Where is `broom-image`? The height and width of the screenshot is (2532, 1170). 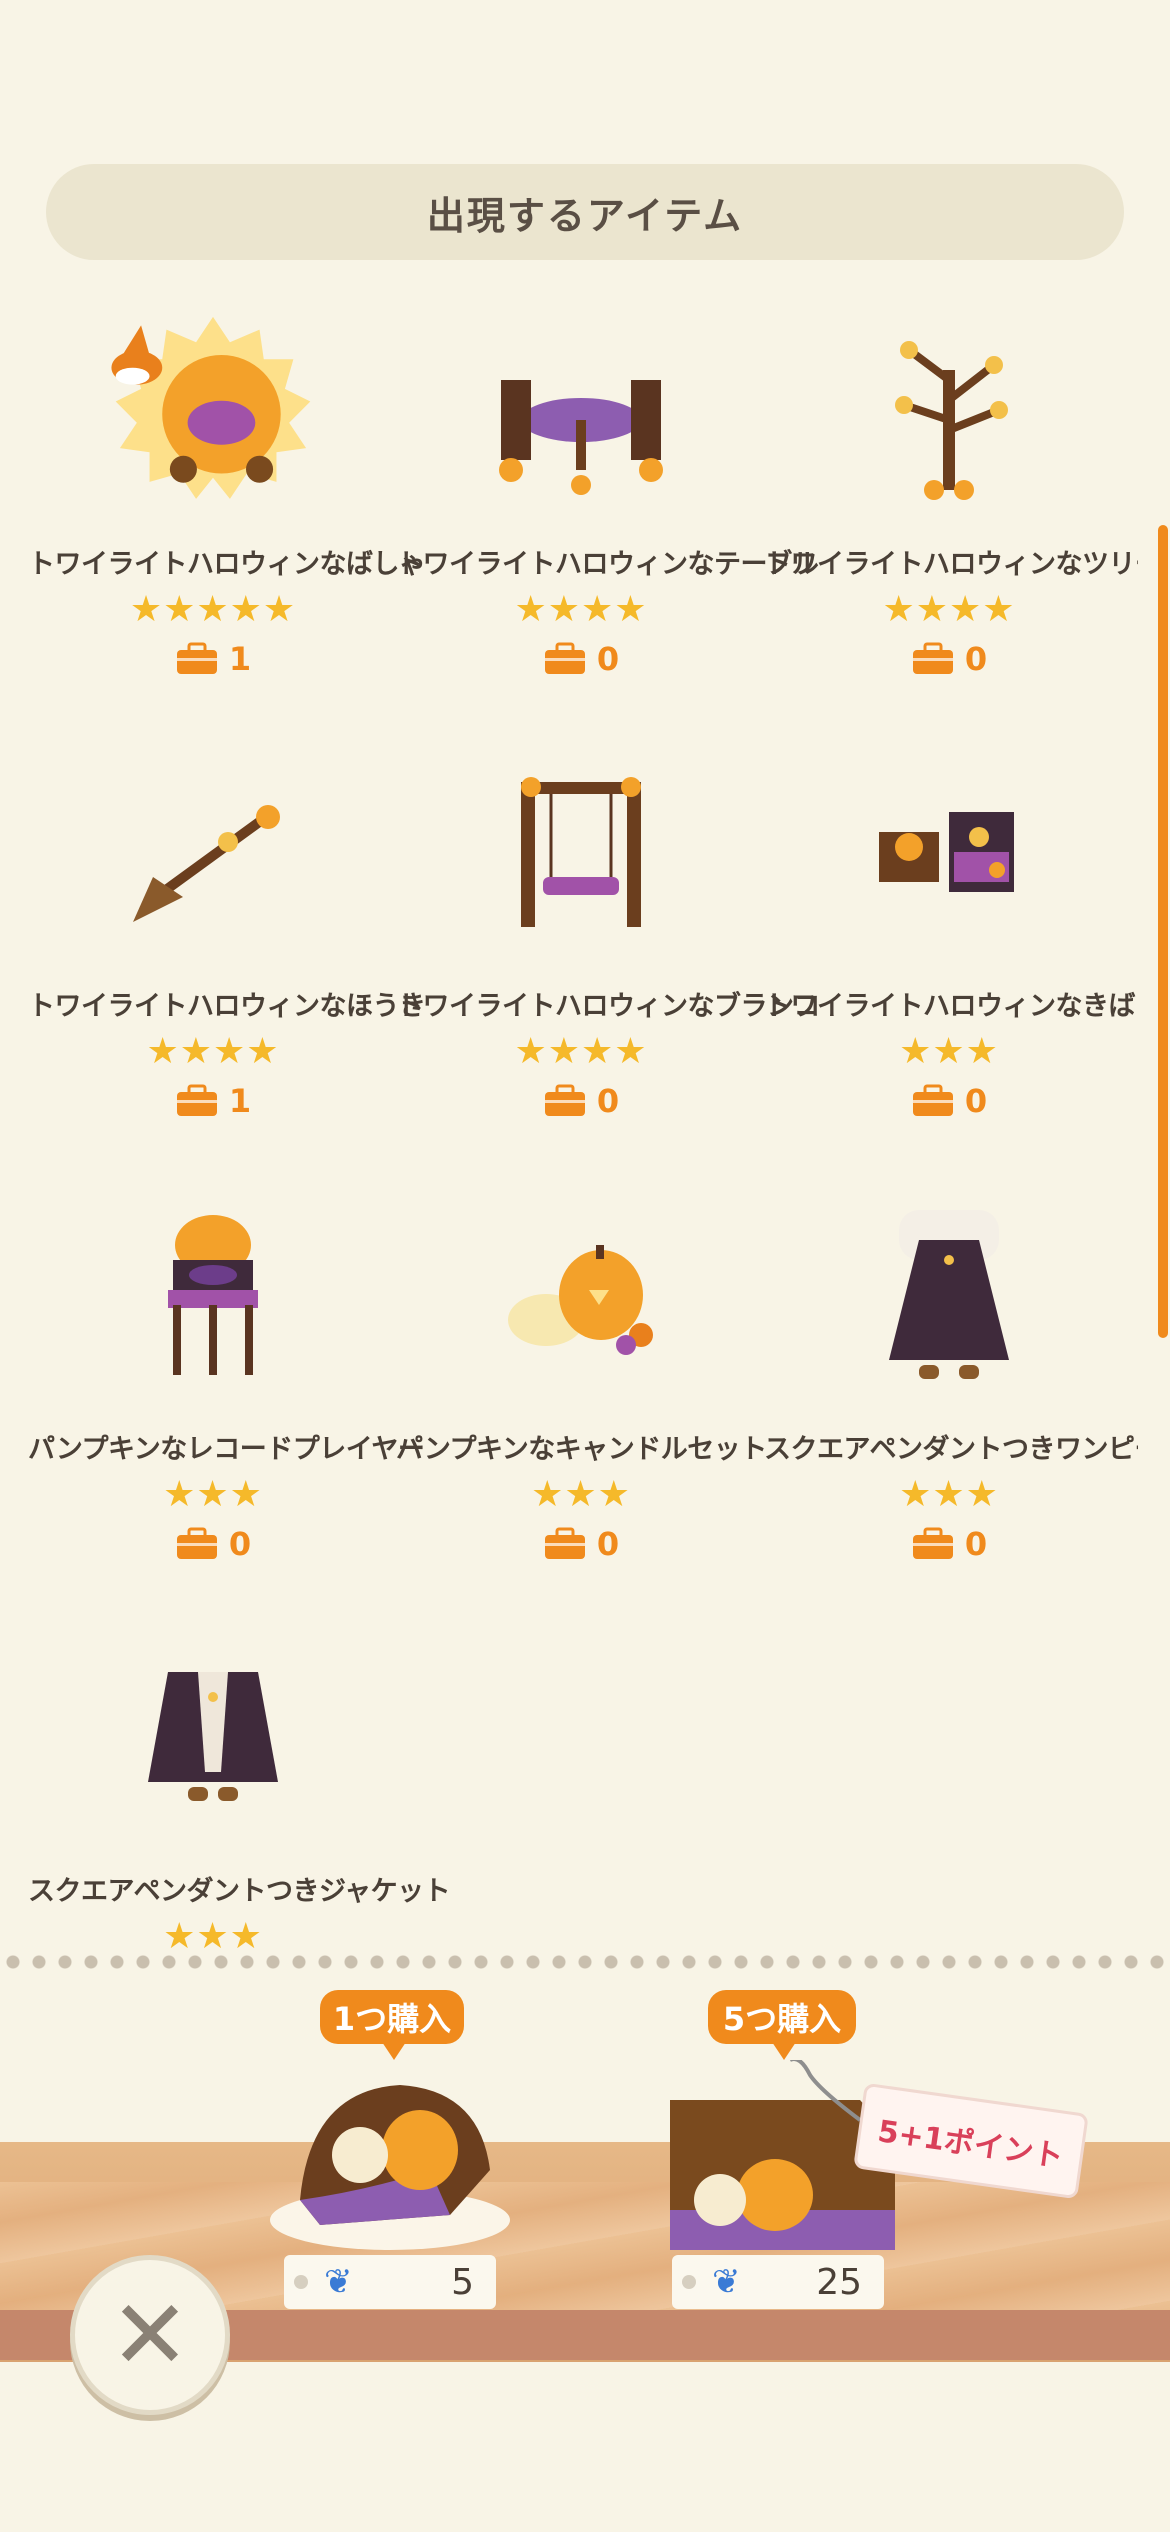
broom-image is located at coordinates (213, 852).